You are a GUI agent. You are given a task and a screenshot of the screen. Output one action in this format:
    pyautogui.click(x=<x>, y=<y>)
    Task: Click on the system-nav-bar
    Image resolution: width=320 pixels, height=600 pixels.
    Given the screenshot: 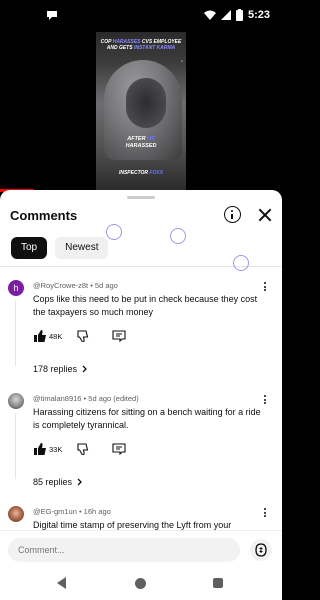 What is the action you would take?
    pyautogui.click(x=141, y=584)
    